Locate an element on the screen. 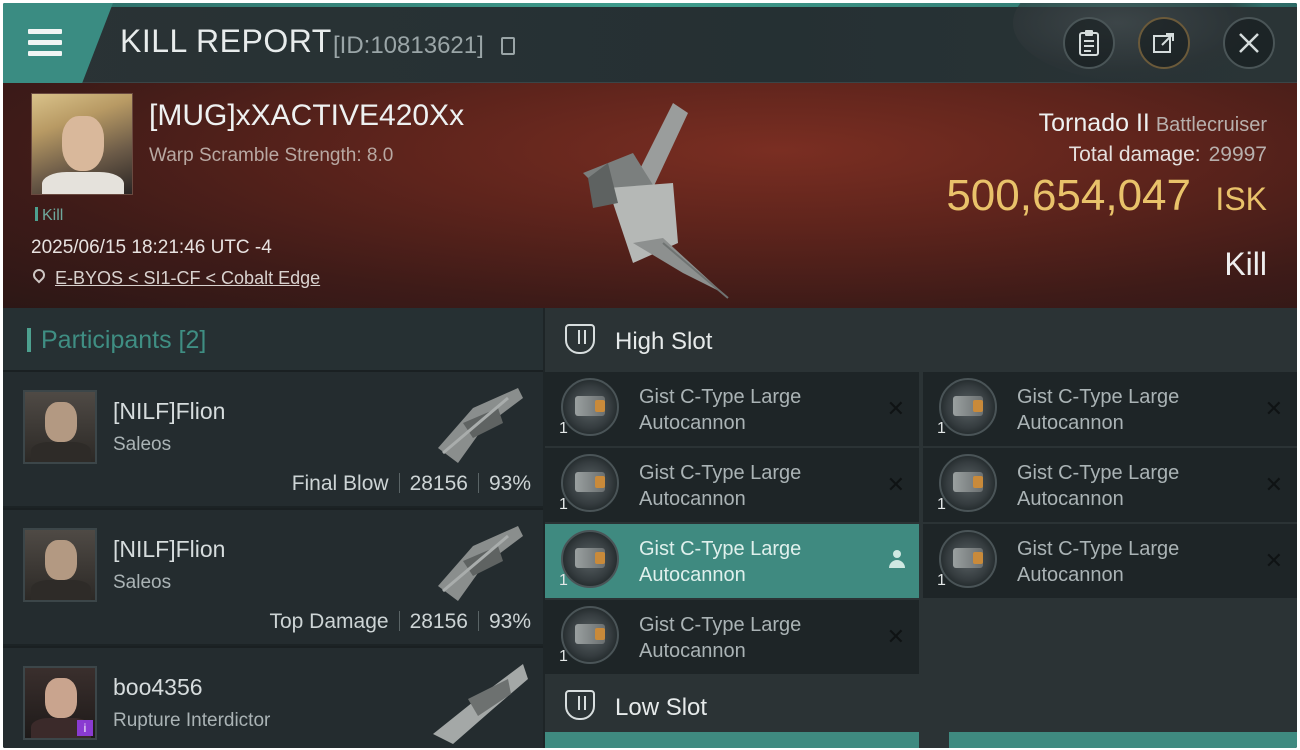 The width and height of the screenshot is (1300, 750). low-slot-header: Low Slot is located at coordinates (921, 704).